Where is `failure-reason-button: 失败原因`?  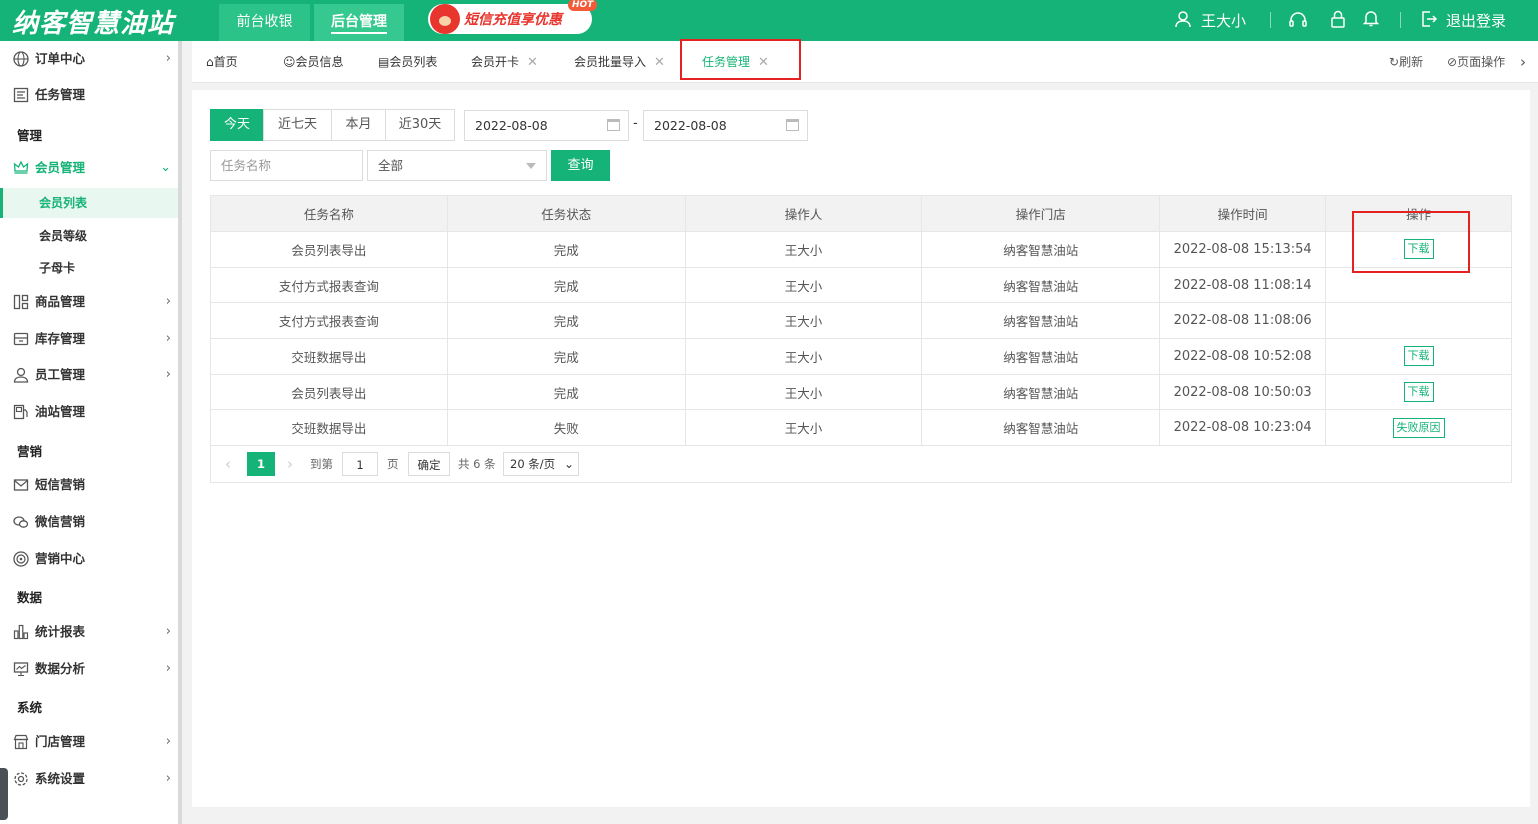
failure-reason-button: 失败原因 is located at coordinates (1418, 427).